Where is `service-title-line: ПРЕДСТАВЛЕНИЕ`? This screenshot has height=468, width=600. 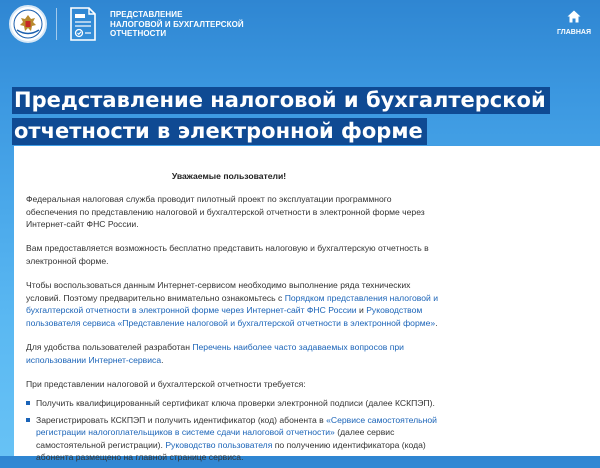 service-title-line: ПРЕДСТАВЛЕНИЕ is located at coordinates (146, 14).